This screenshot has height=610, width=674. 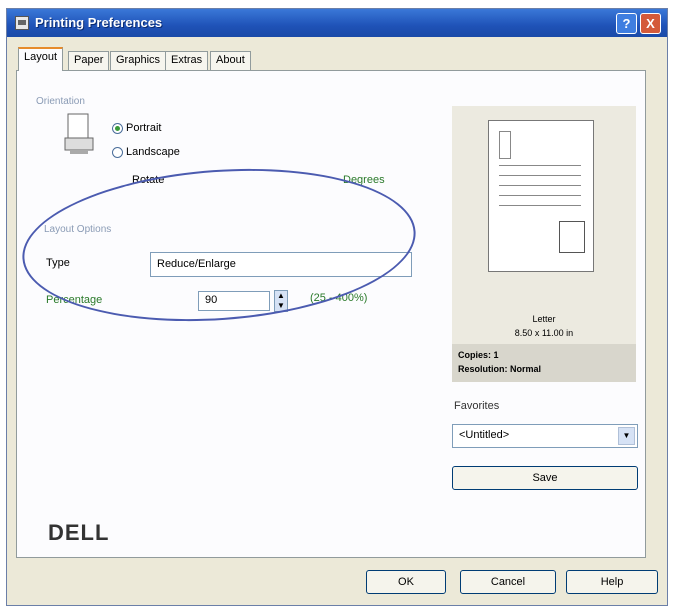 What do you see at coordinates (79, 532) in the screenshot?
I see `dell-logo: DELL` at bounding box center [79, 532].